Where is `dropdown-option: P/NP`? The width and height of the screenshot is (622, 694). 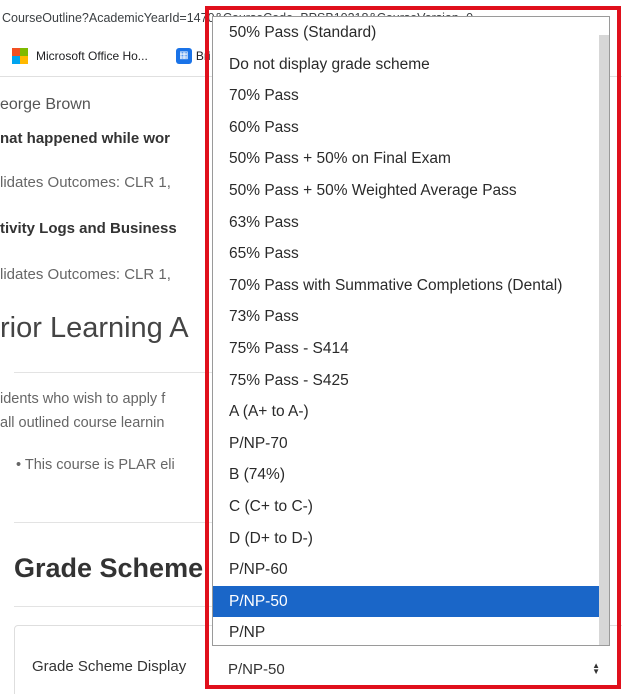 dropdown-option: P/NP is located at coordinates (411, 631).